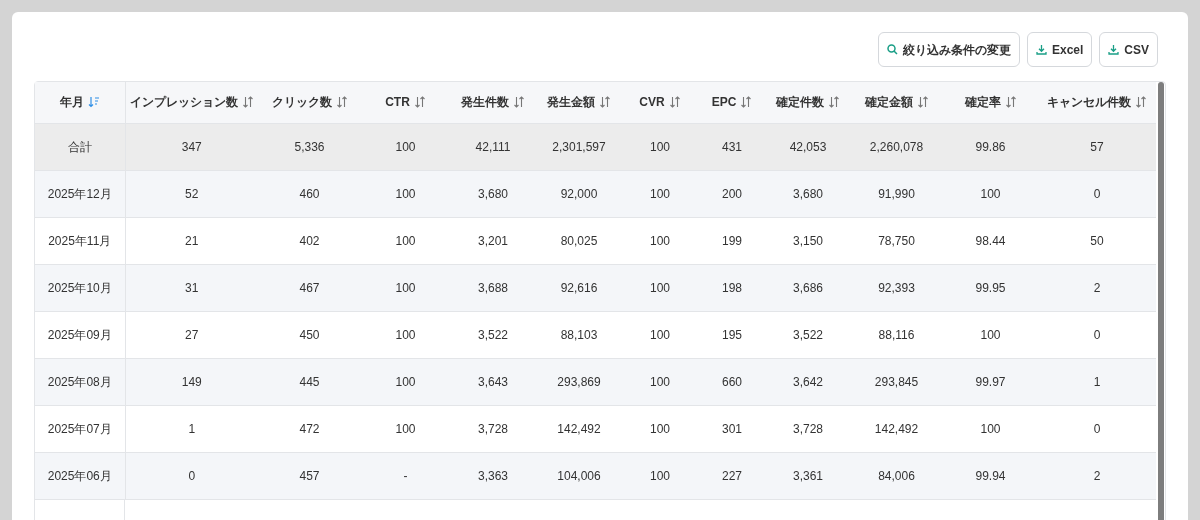 Image resolution: width=1200 pixels, height=520 pixels. I want to click on table-cell: 99.97, so click(990, 381).